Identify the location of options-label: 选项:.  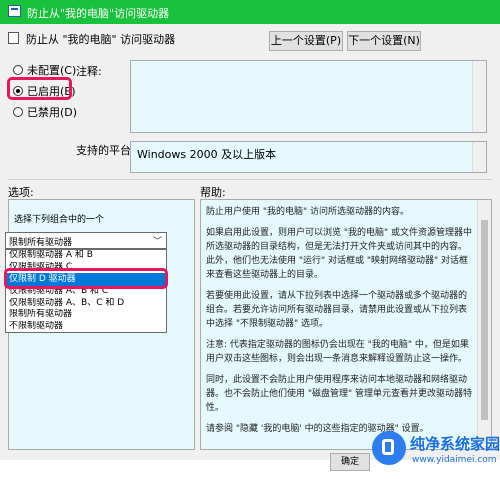
(21, 192).